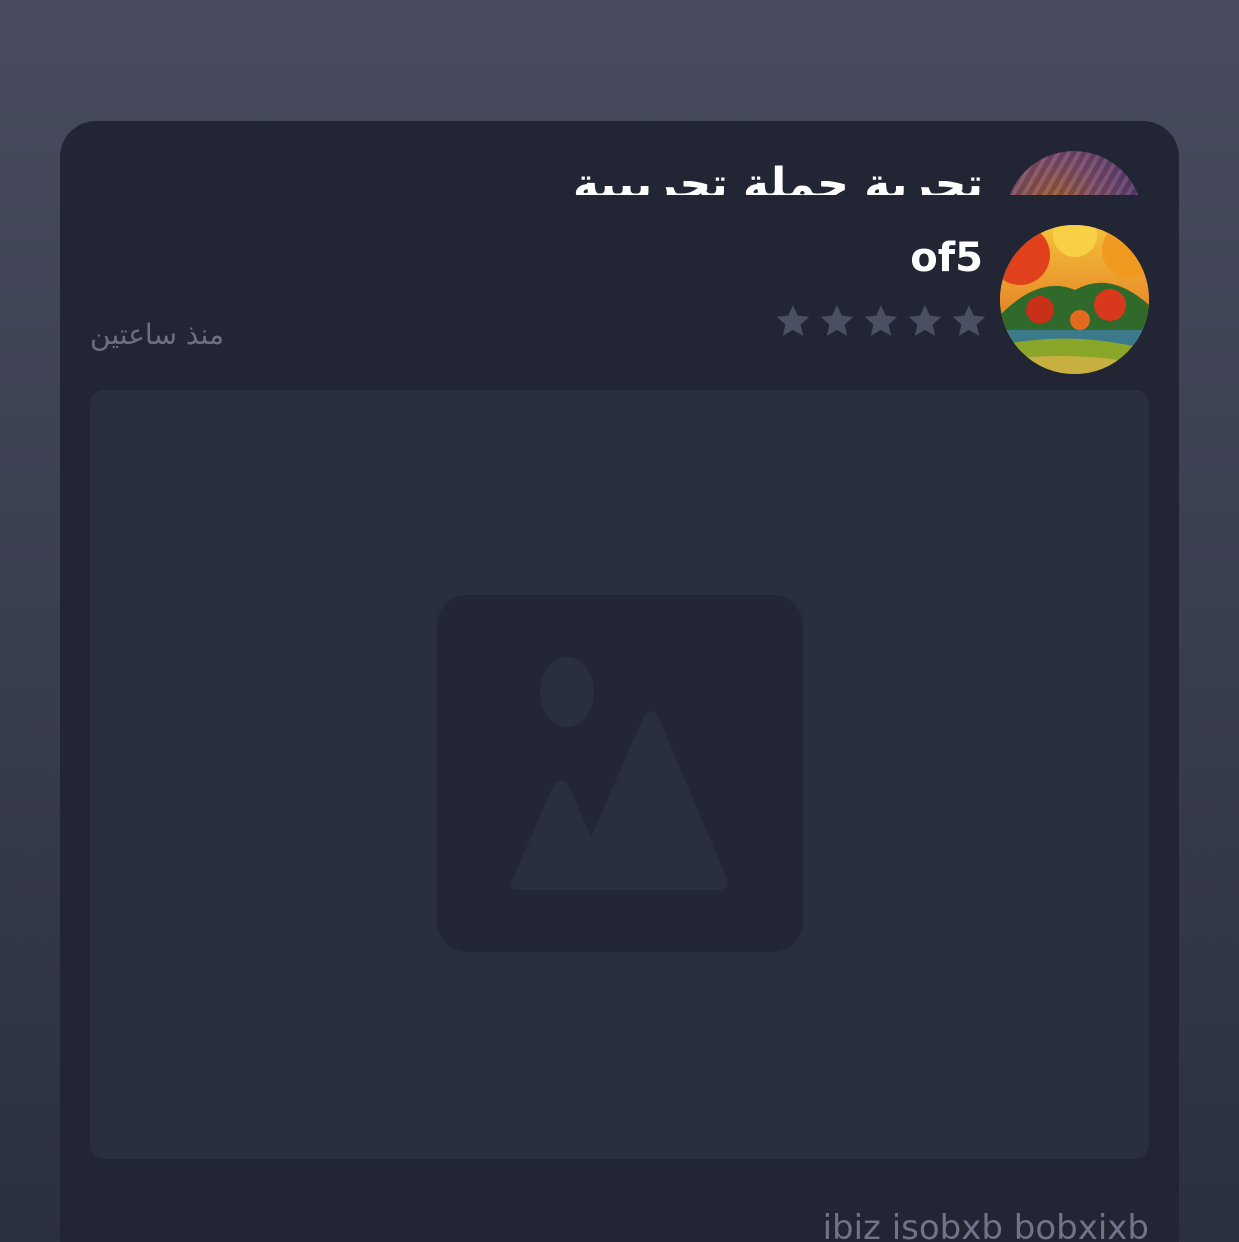 The image size is (1239, 1242). I want to click on author-rating, so click(881, 321).